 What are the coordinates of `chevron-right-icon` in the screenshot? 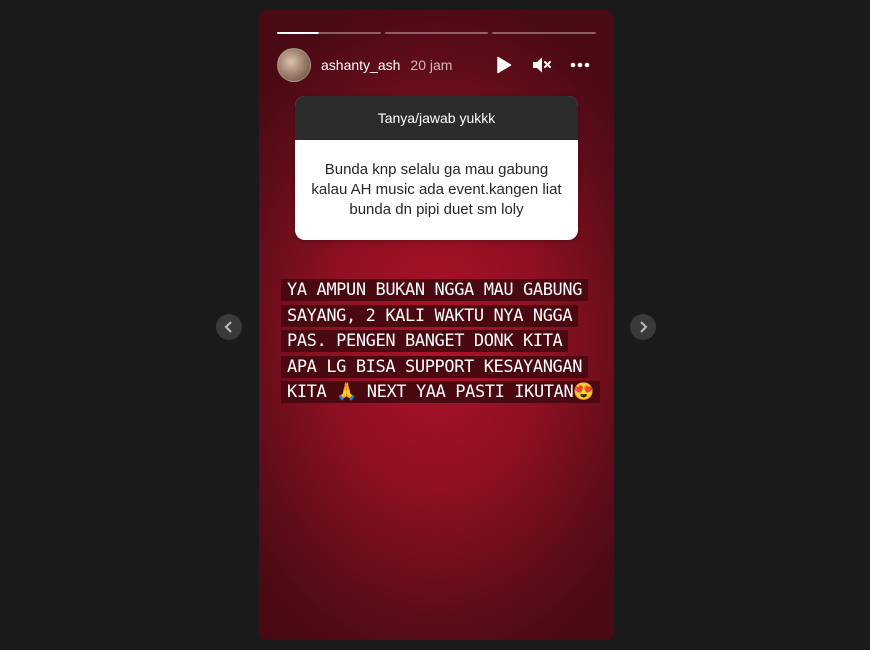 It's located at (644, 327).